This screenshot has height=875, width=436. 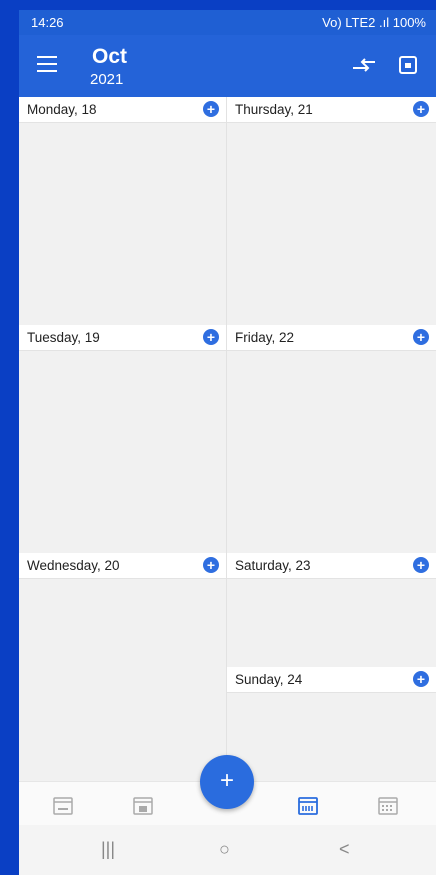 I want to click on day-label: Saturday, 23, so click(x=273, y=565).